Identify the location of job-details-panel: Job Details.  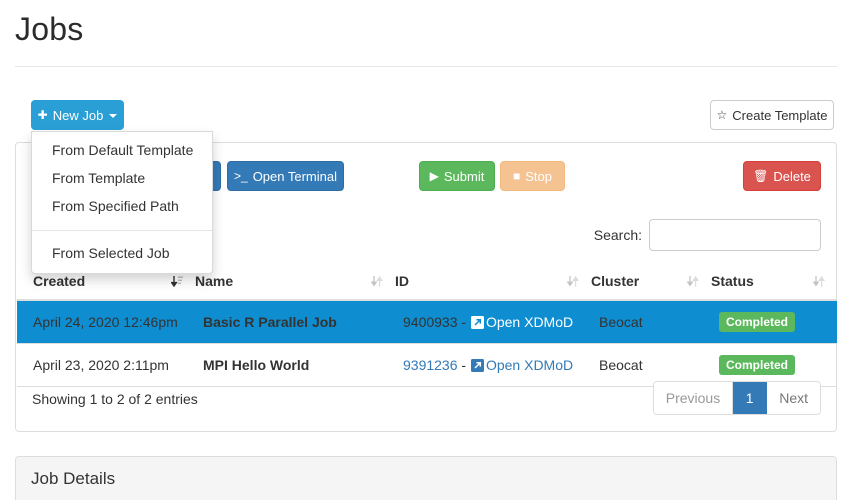
(426, 478).